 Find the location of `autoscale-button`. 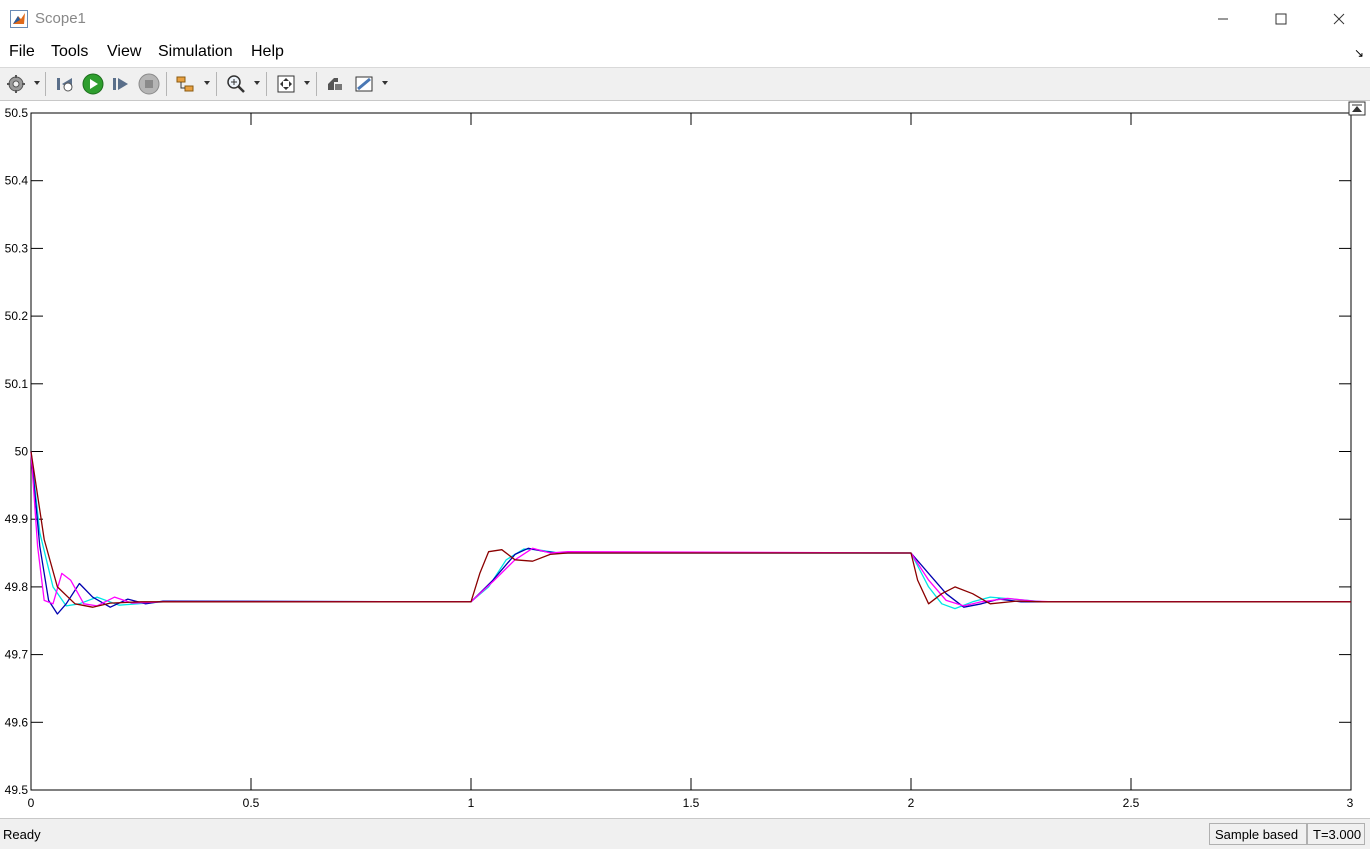

autoscale-button is located at coordinates (286, 84).